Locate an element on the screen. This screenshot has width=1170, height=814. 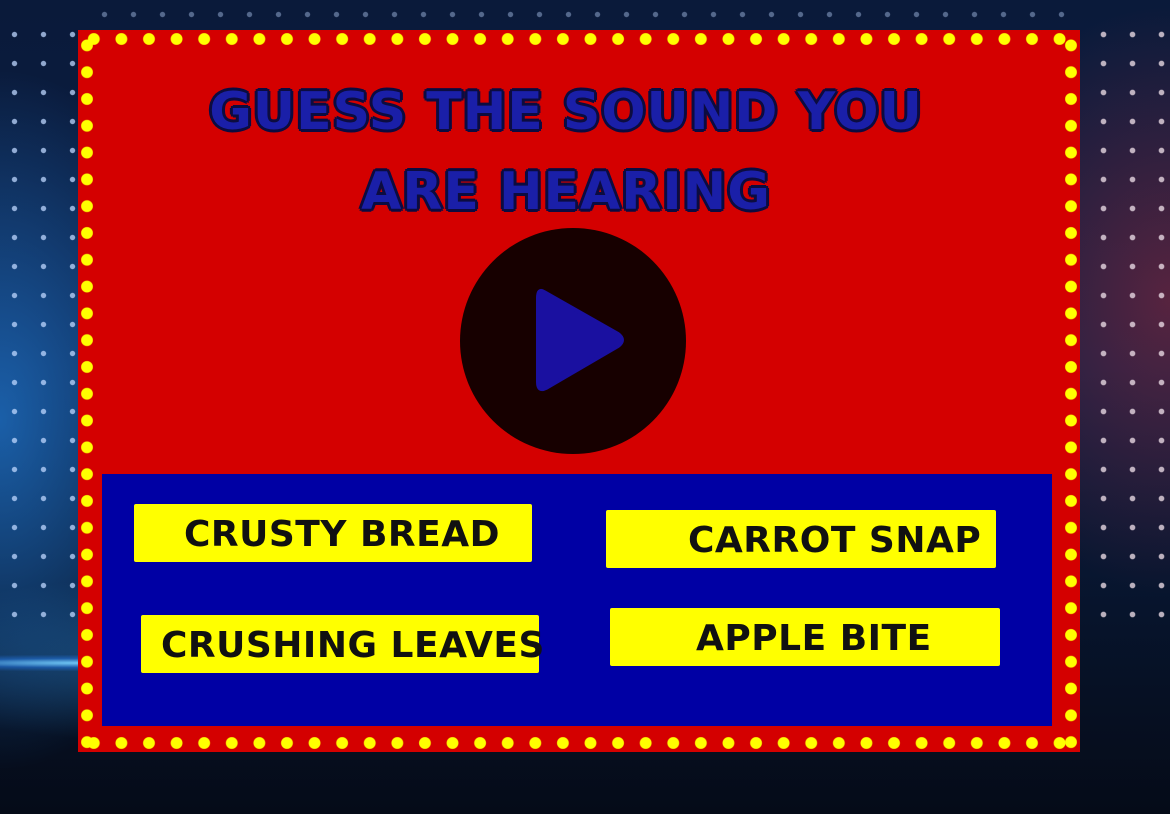
question-title: GUESS THE SOUND YOU ARE HEARING is located at coordinates (566, 152).